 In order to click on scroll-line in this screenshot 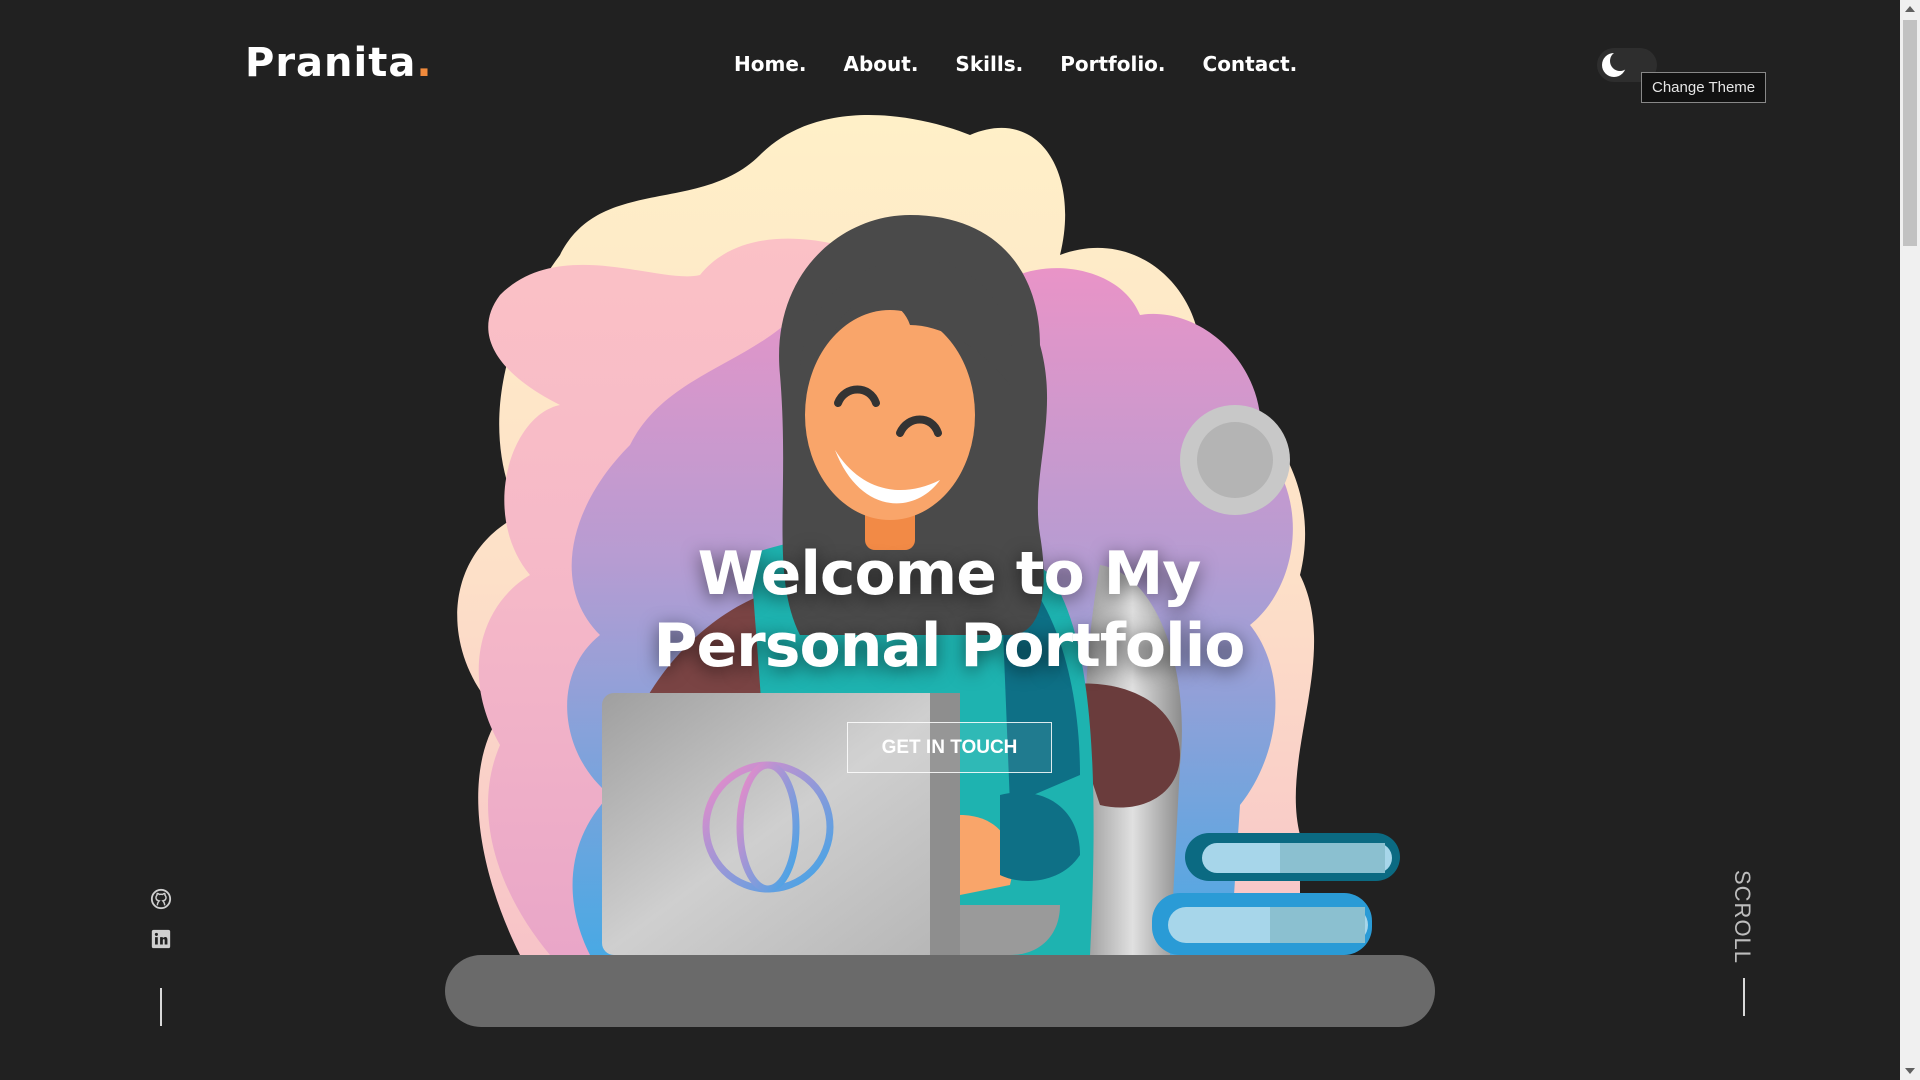, I will do `click(1744, 997)`.